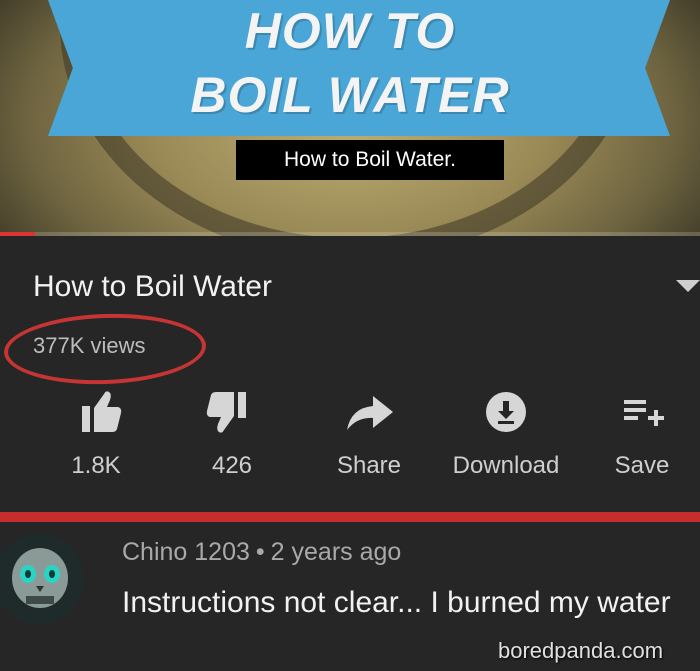 Image resolution: width=700 pixels, height=671 pixels. Describe the element at coordinates (152, 286) in the screenshot. I see `video-title: How to Boil Water` at that location.